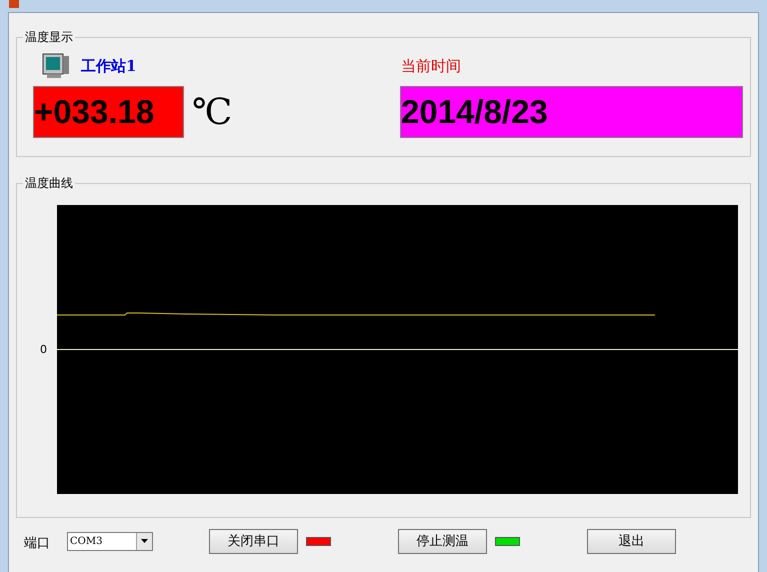 The height and width of the screenshot is (572, 767). What do you see at coordinates (37, 543) in the screenshot?
I see `port-label: 端口` at bounding box center [37, 543].